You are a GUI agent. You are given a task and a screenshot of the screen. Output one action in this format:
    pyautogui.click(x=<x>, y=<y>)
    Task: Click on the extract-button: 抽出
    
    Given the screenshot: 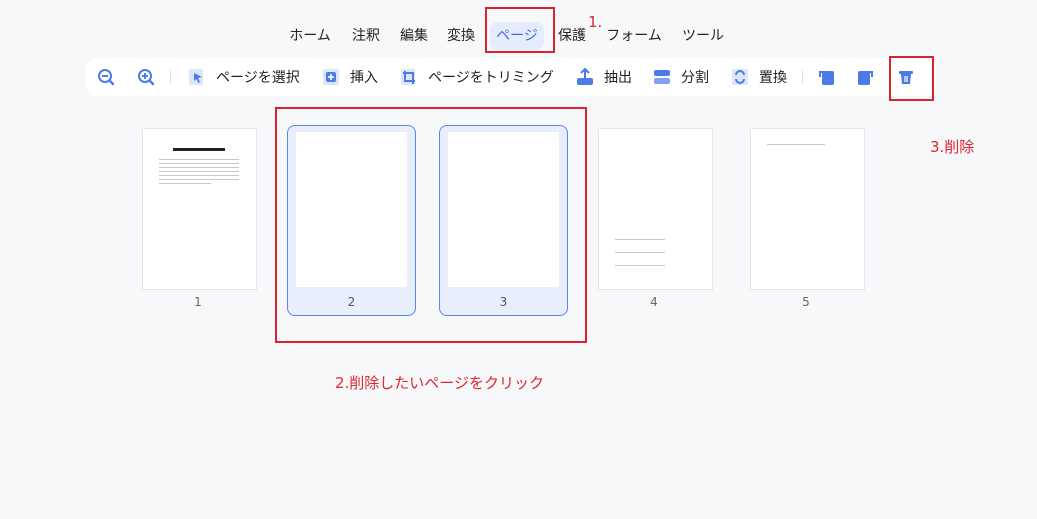 What is the action you would take?
    pyautogui.click(x=604, y=77)
    